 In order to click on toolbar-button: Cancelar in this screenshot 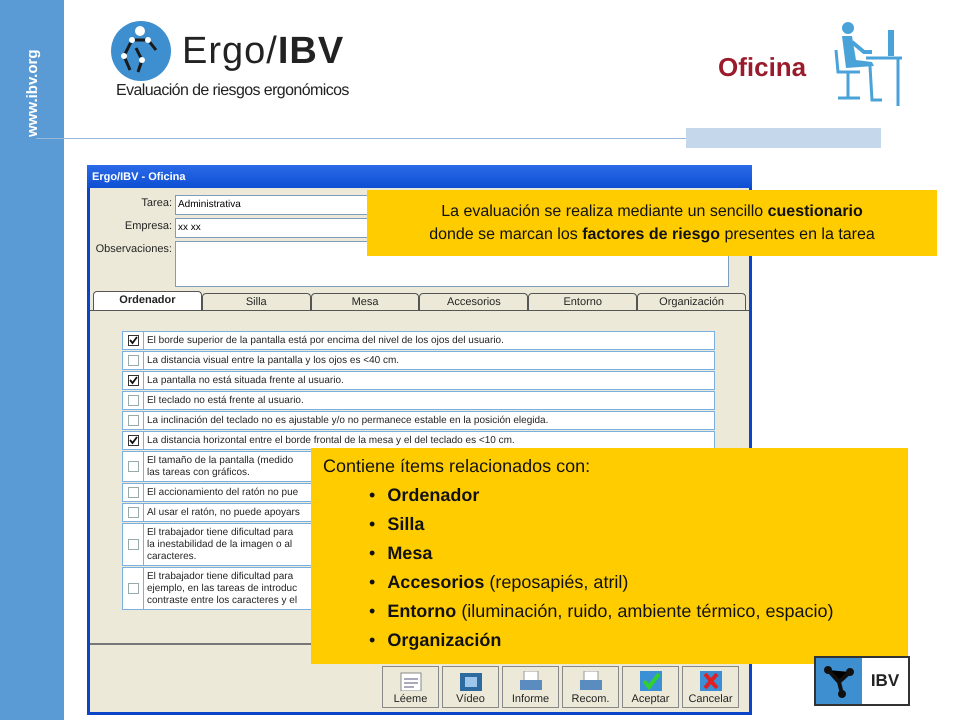, I will do `click(710, 687)`.